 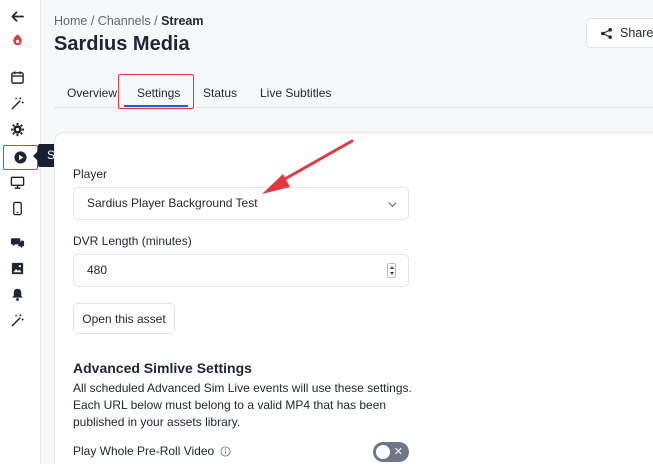 I want to click on image-gallery-icon, so click(x=17, y=268).